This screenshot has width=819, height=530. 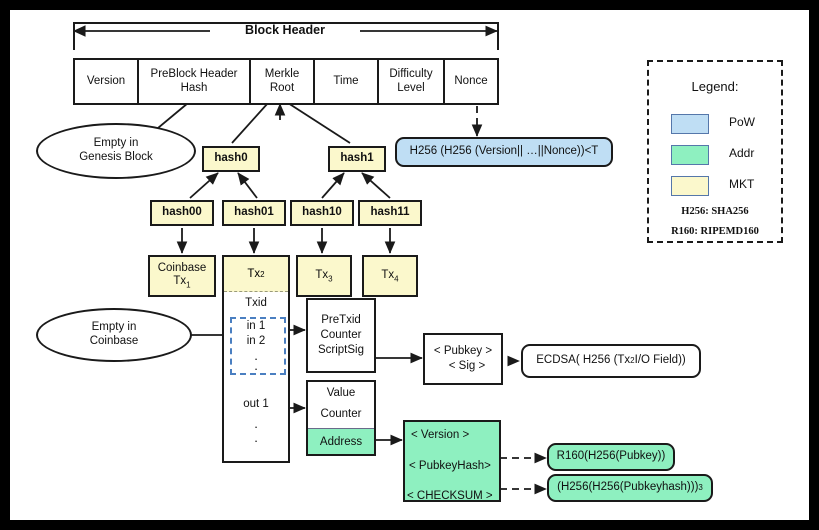 I want to click on header-cell-version: Version, so click(x=106, y=81).